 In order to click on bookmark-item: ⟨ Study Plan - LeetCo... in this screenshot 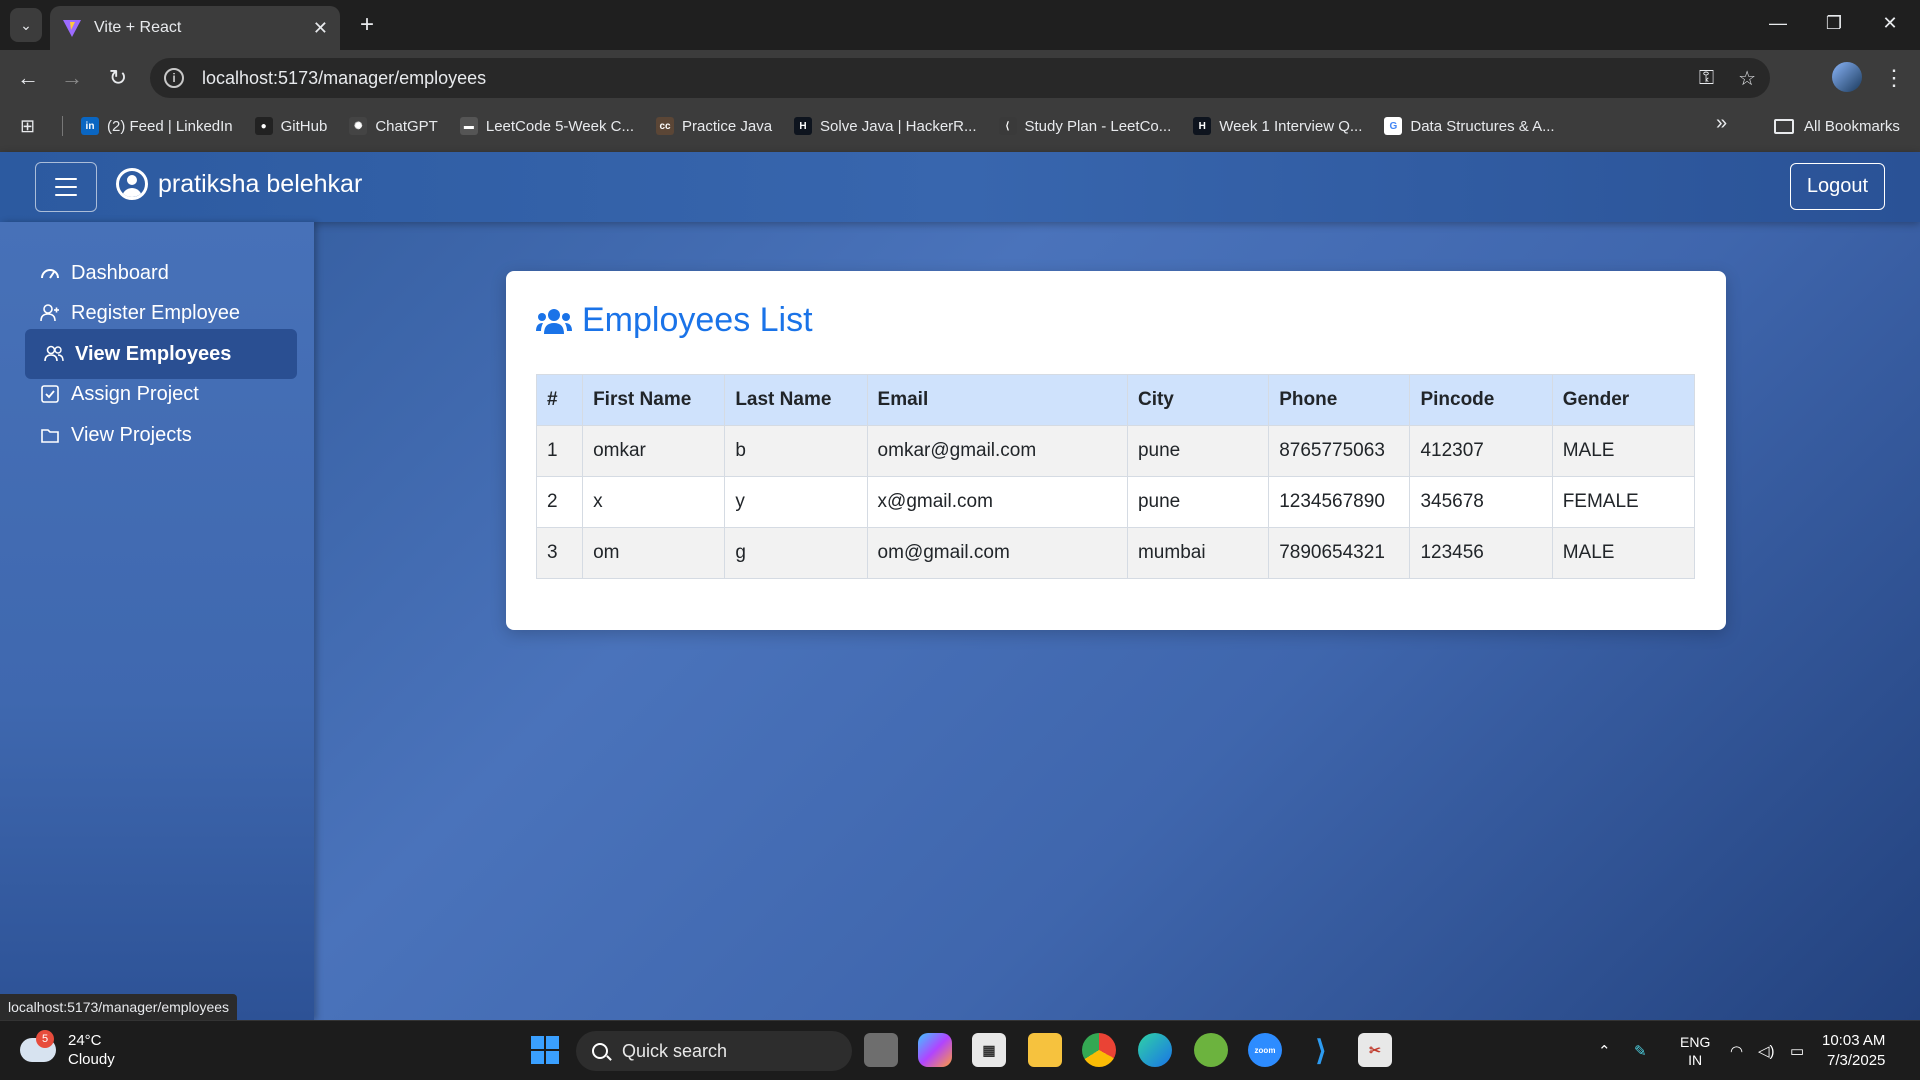, I will do `click(1085, 126)`.